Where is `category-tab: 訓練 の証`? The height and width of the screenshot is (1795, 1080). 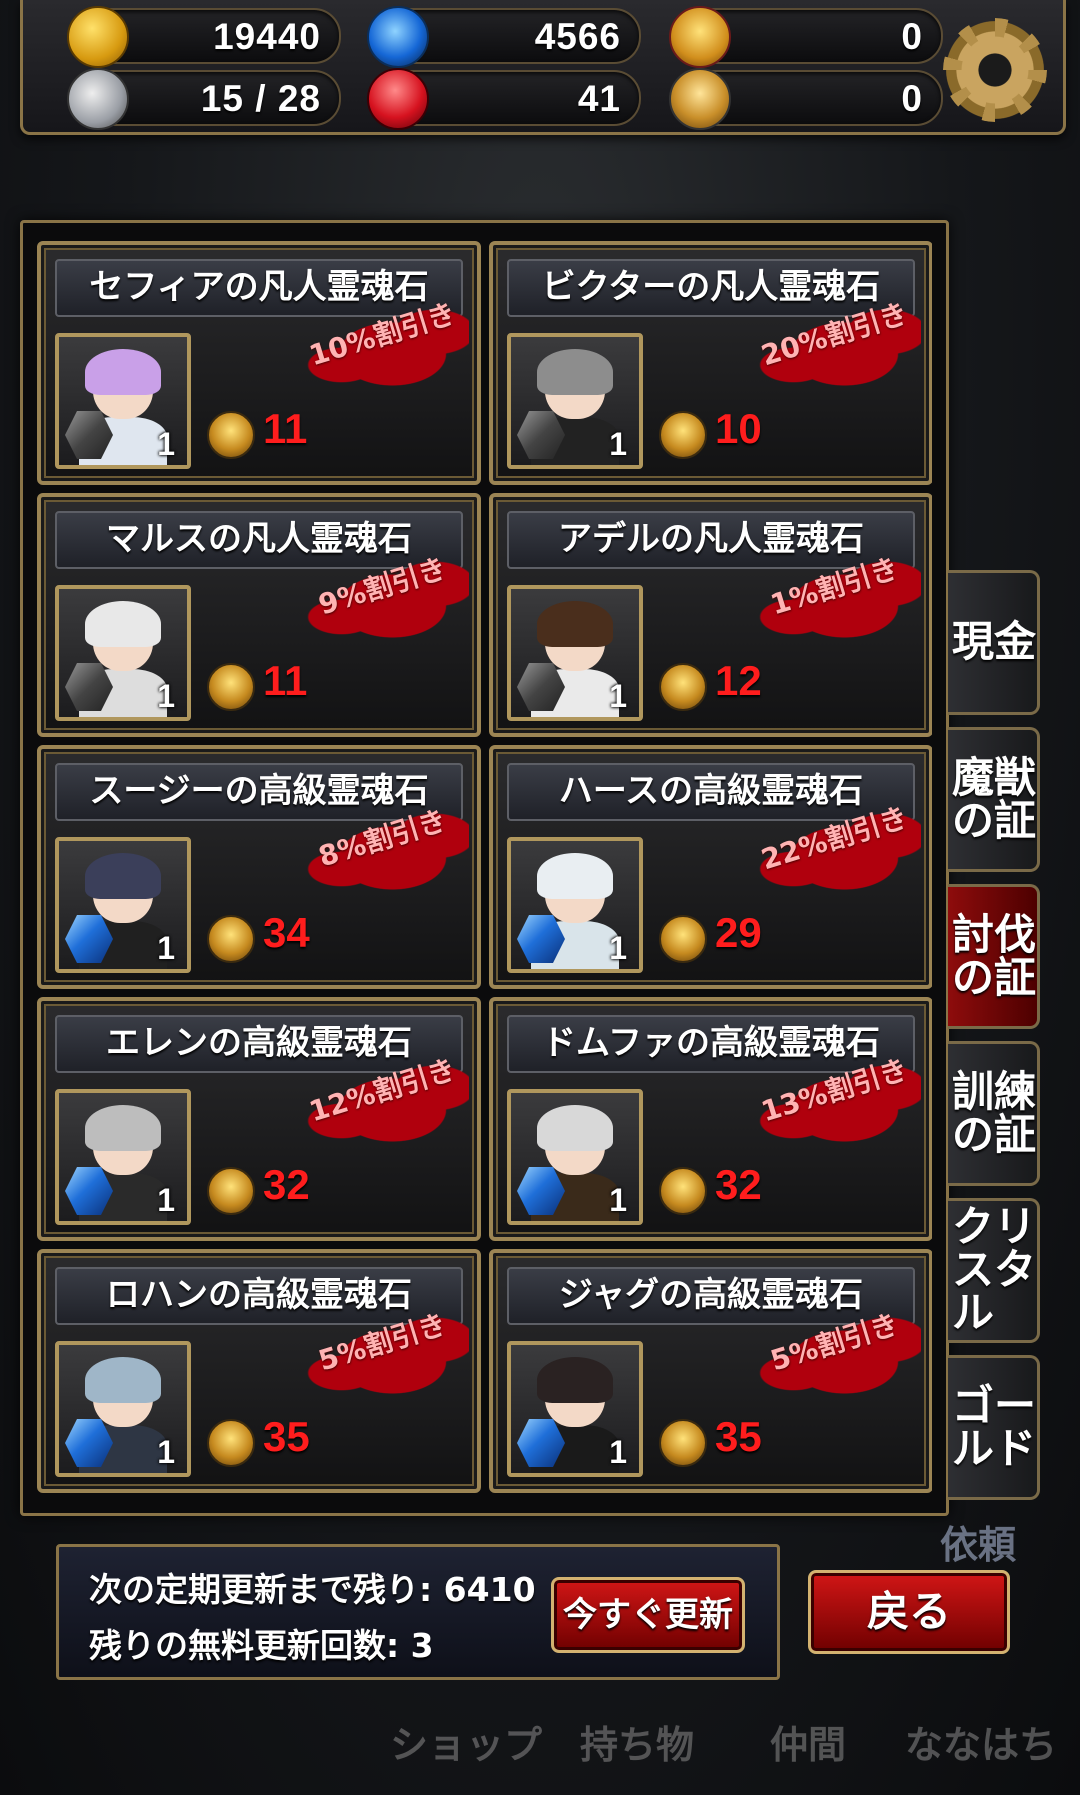 category-tab: 訓練 の証 is located at coordinates (994, 1113).